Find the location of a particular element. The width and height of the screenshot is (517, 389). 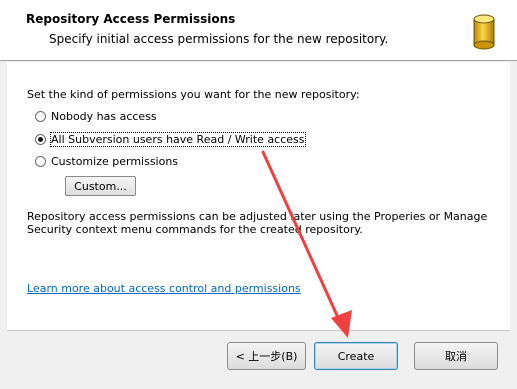

radio-button-selected is located at coordinates (40, 139).